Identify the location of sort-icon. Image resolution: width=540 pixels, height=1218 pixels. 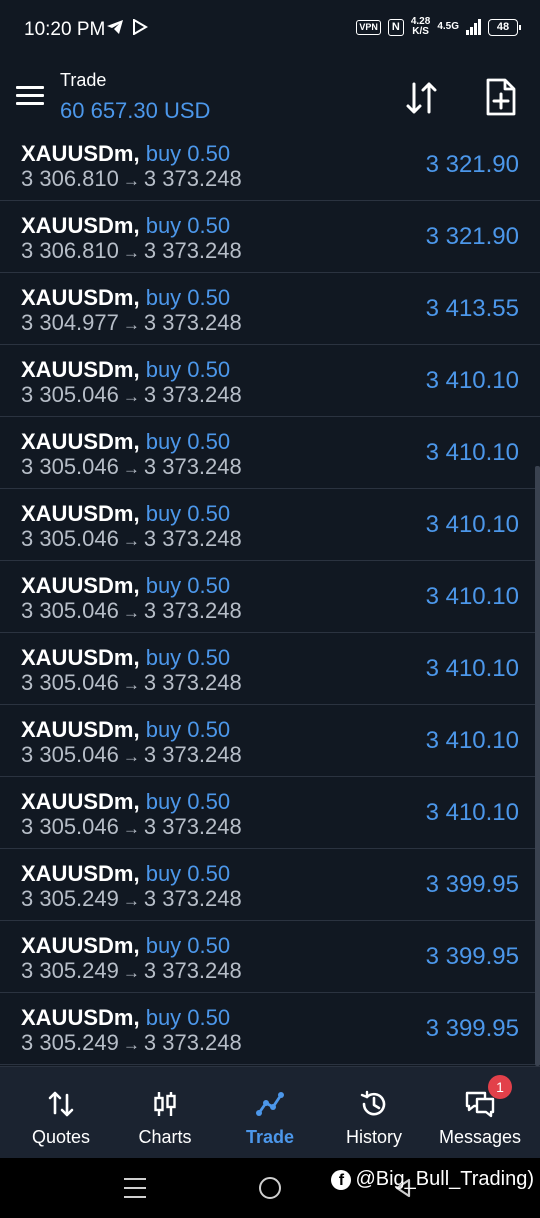
(422, 98).